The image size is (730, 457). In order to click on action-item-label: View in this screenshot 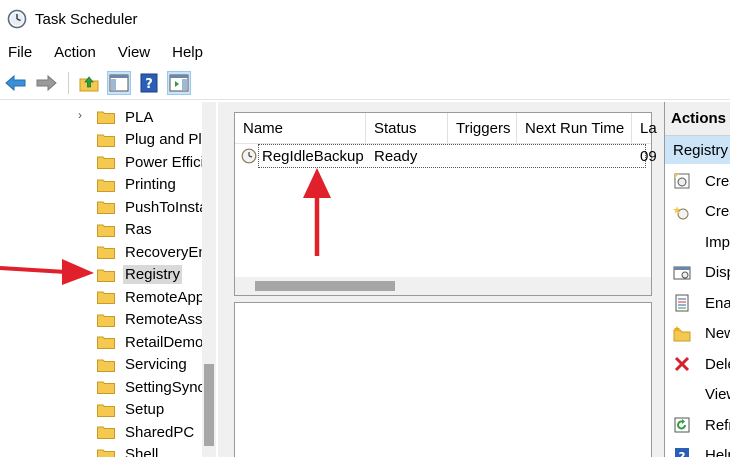, I will do `click(717, 394)`.